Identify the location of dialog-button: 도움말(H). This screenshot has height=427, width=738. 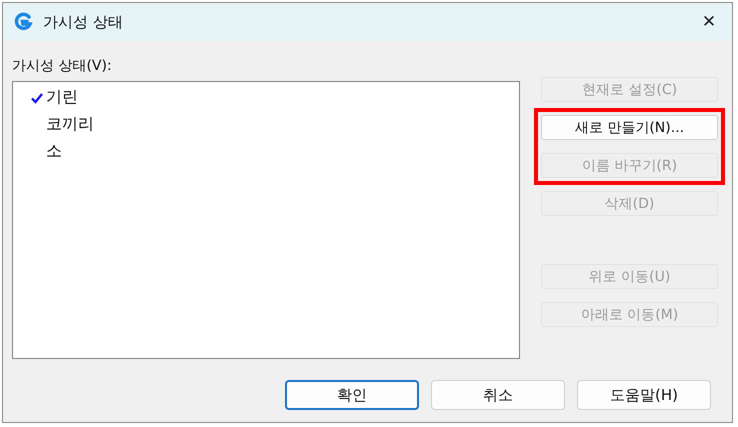
(644, 395).